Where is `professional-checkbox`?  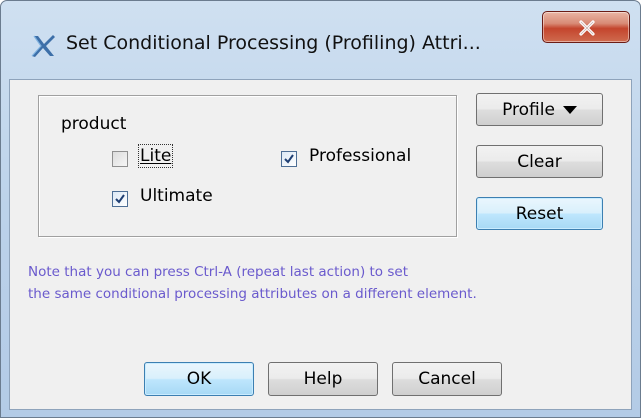
professional-checkbox is located at coordinates (289, 159).